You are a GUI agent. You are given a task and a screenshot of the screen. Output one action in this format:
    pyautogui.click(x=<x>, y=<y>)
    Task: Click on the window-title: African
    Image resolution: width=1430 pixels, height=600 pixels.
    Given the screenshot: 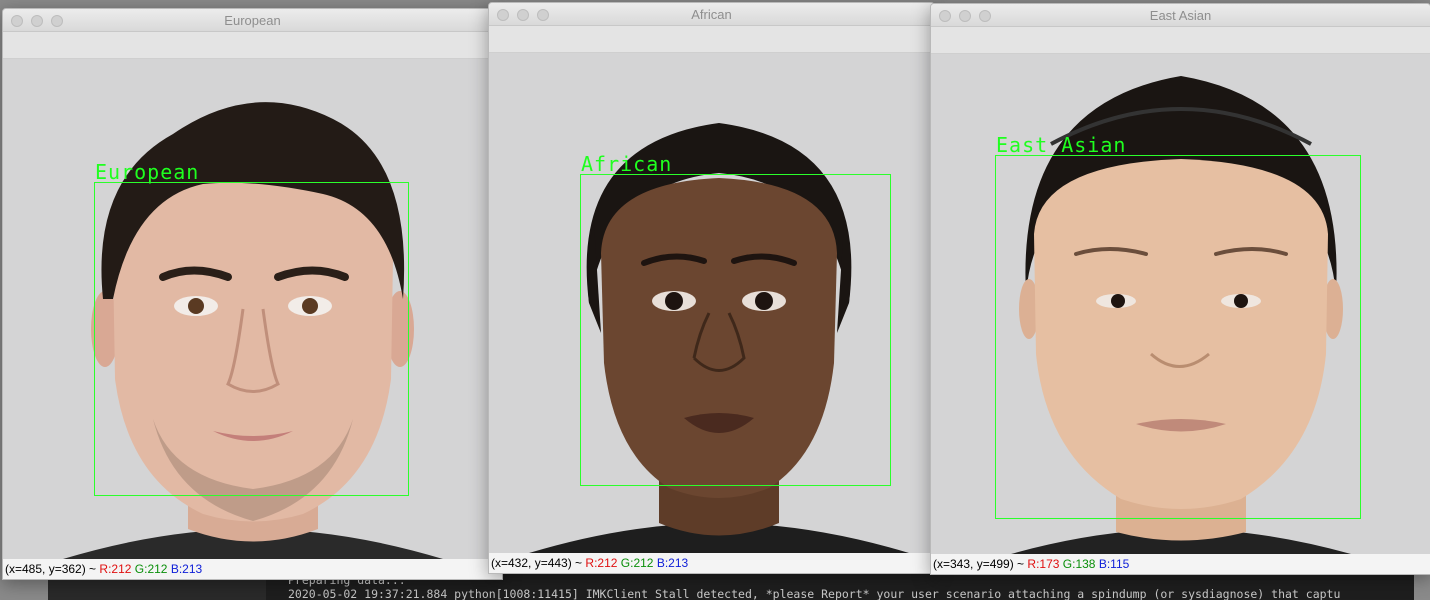 What is the action you would take?
    pyautogui.click(x=711, y=14)
    